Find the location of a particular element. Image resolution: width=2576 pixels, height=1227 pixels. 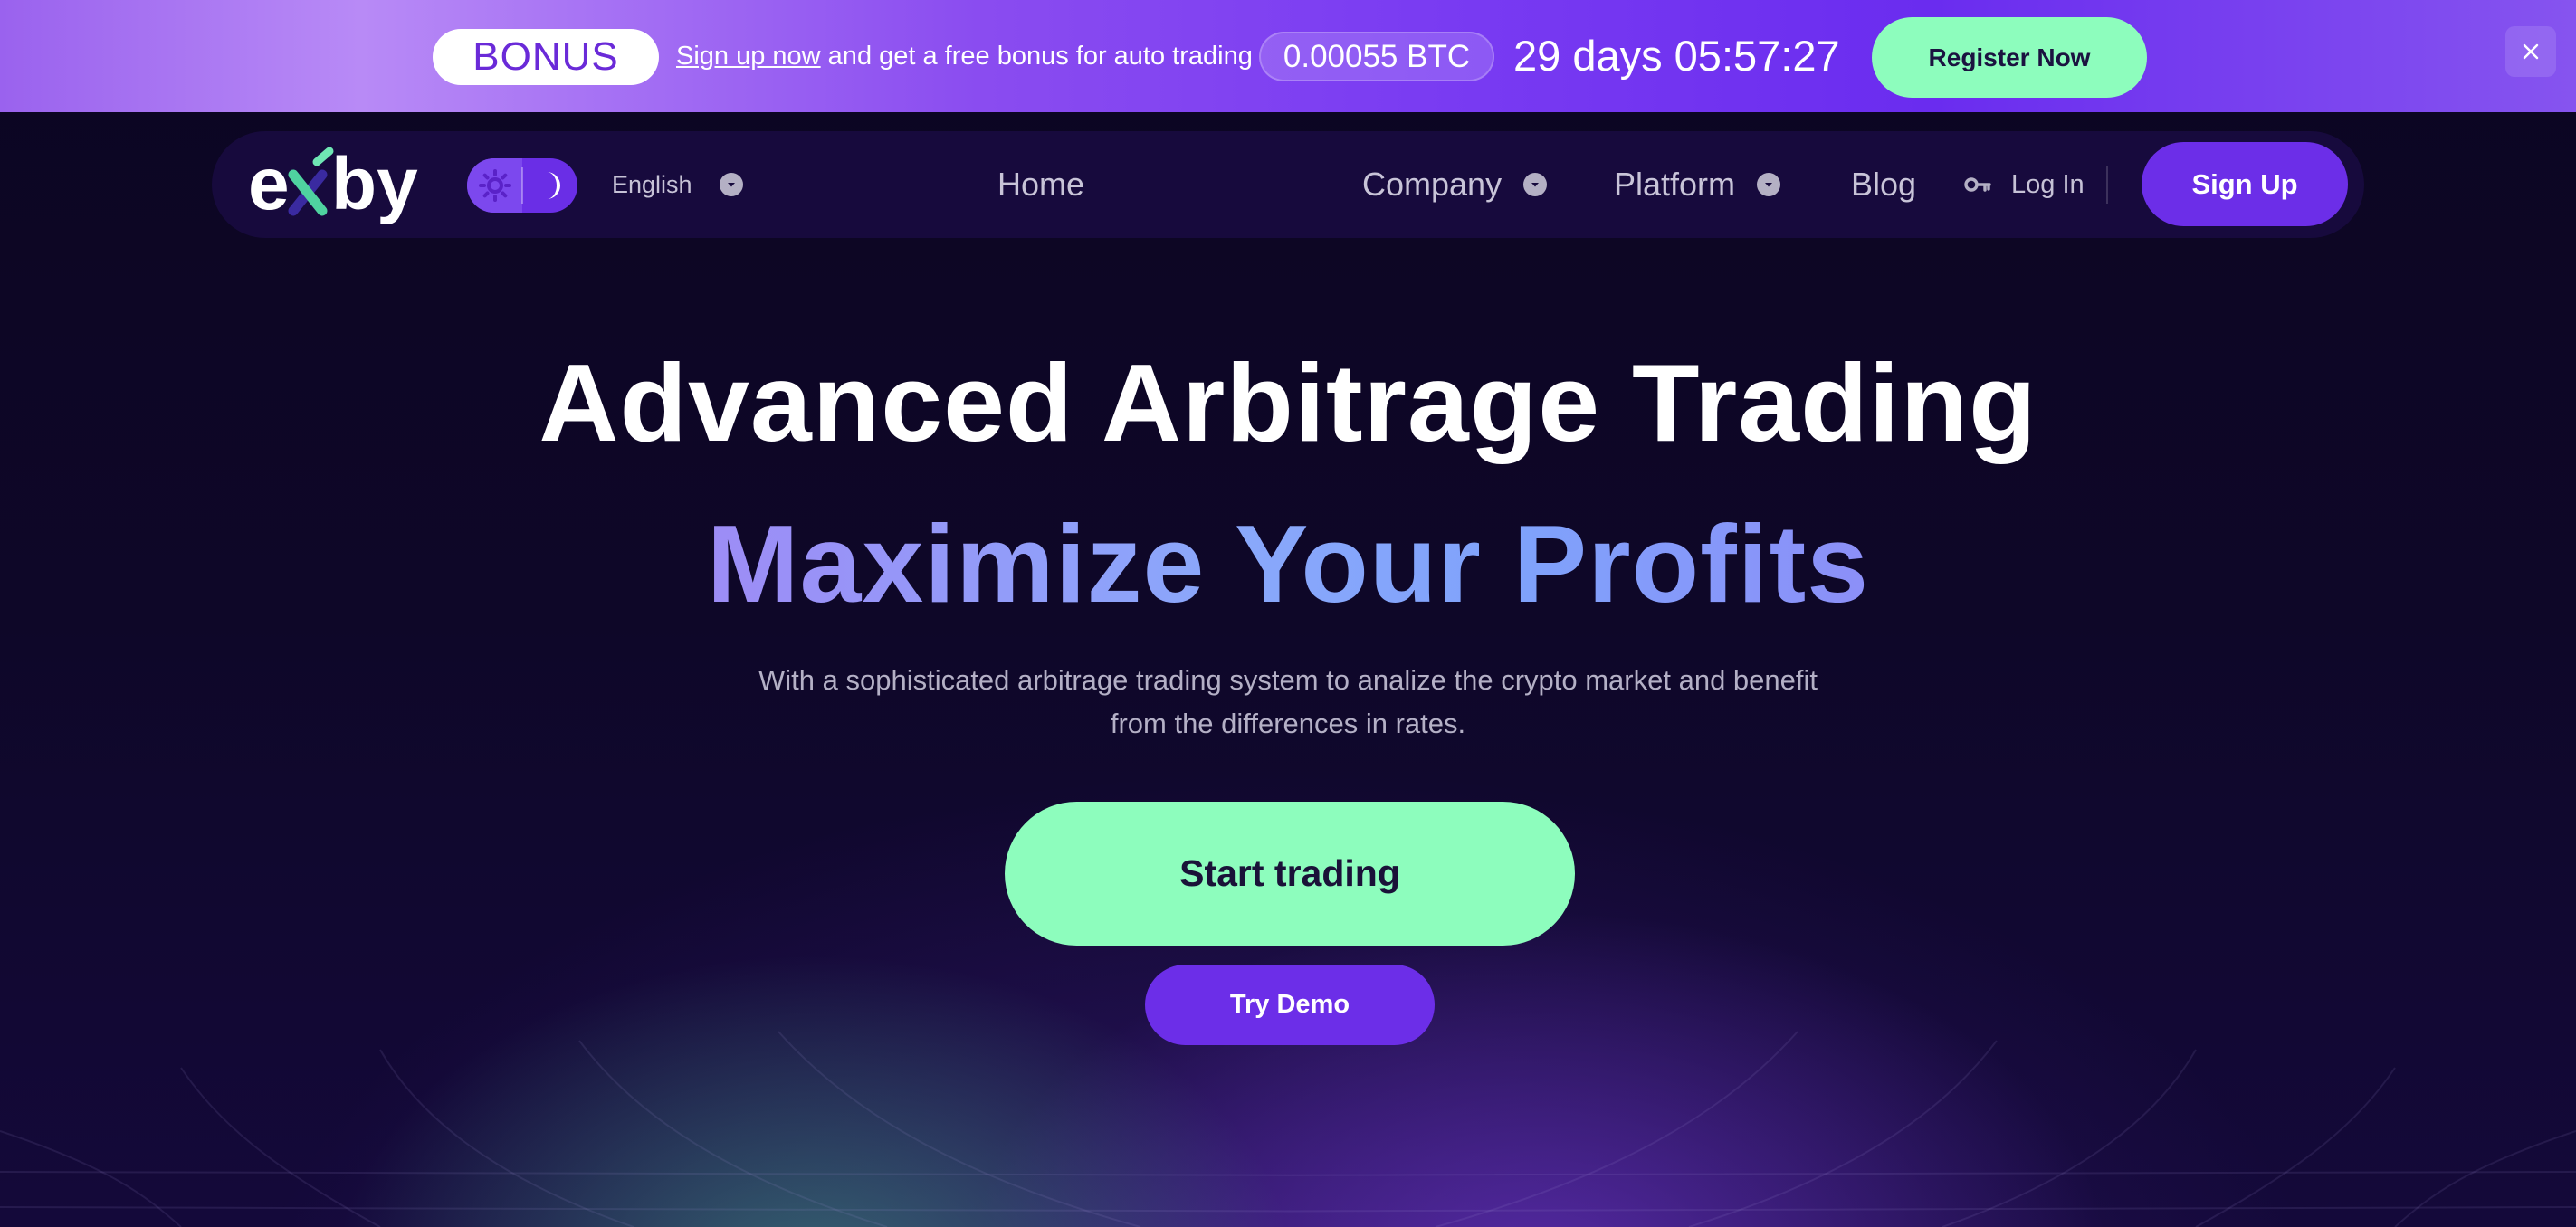

bonus-badge: BONUS is located at coordinates (546, 57).